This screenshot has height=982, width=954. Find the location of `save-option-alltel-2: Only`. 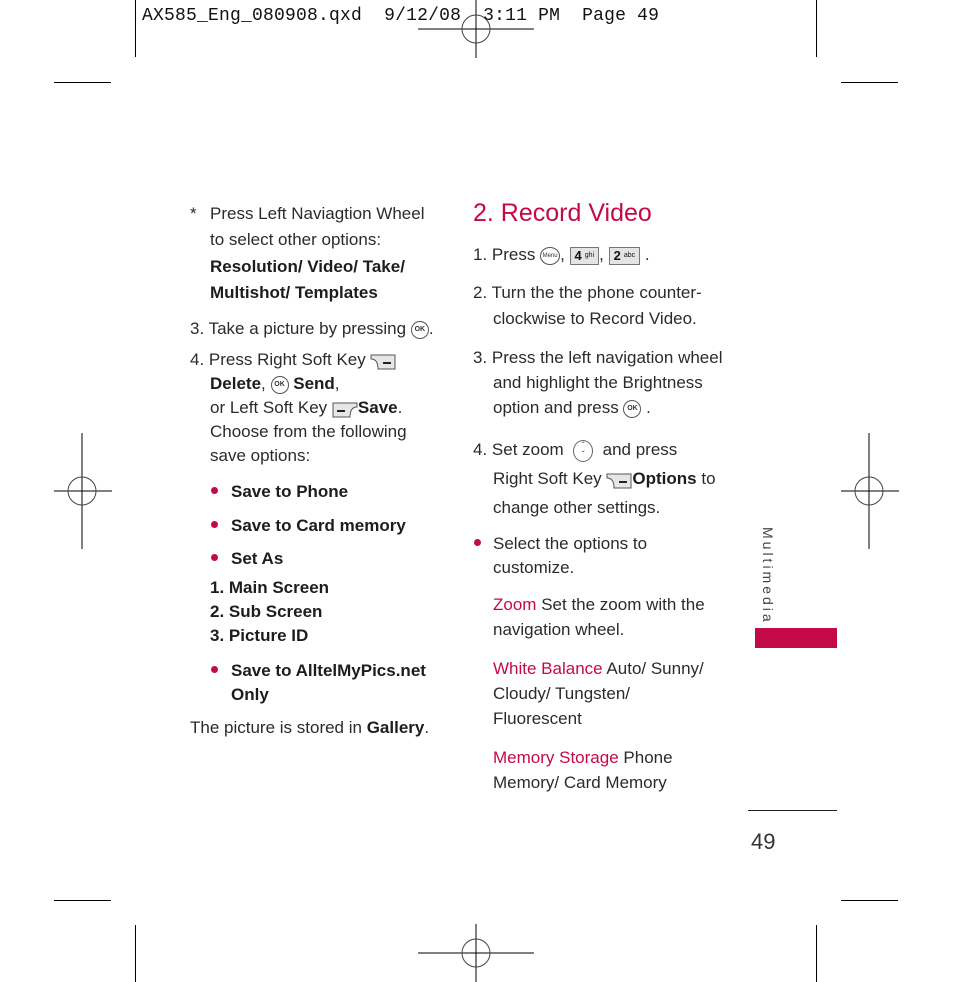

save-option-alltel-2: Only is located at coordinates (250, 694).